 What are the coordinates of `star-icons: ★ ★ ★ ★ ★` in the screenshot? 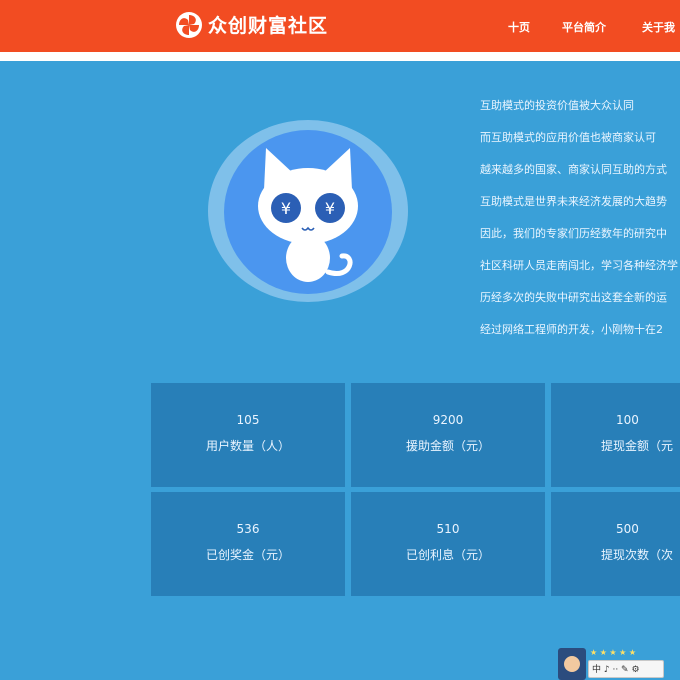 It's located at (613, 652).